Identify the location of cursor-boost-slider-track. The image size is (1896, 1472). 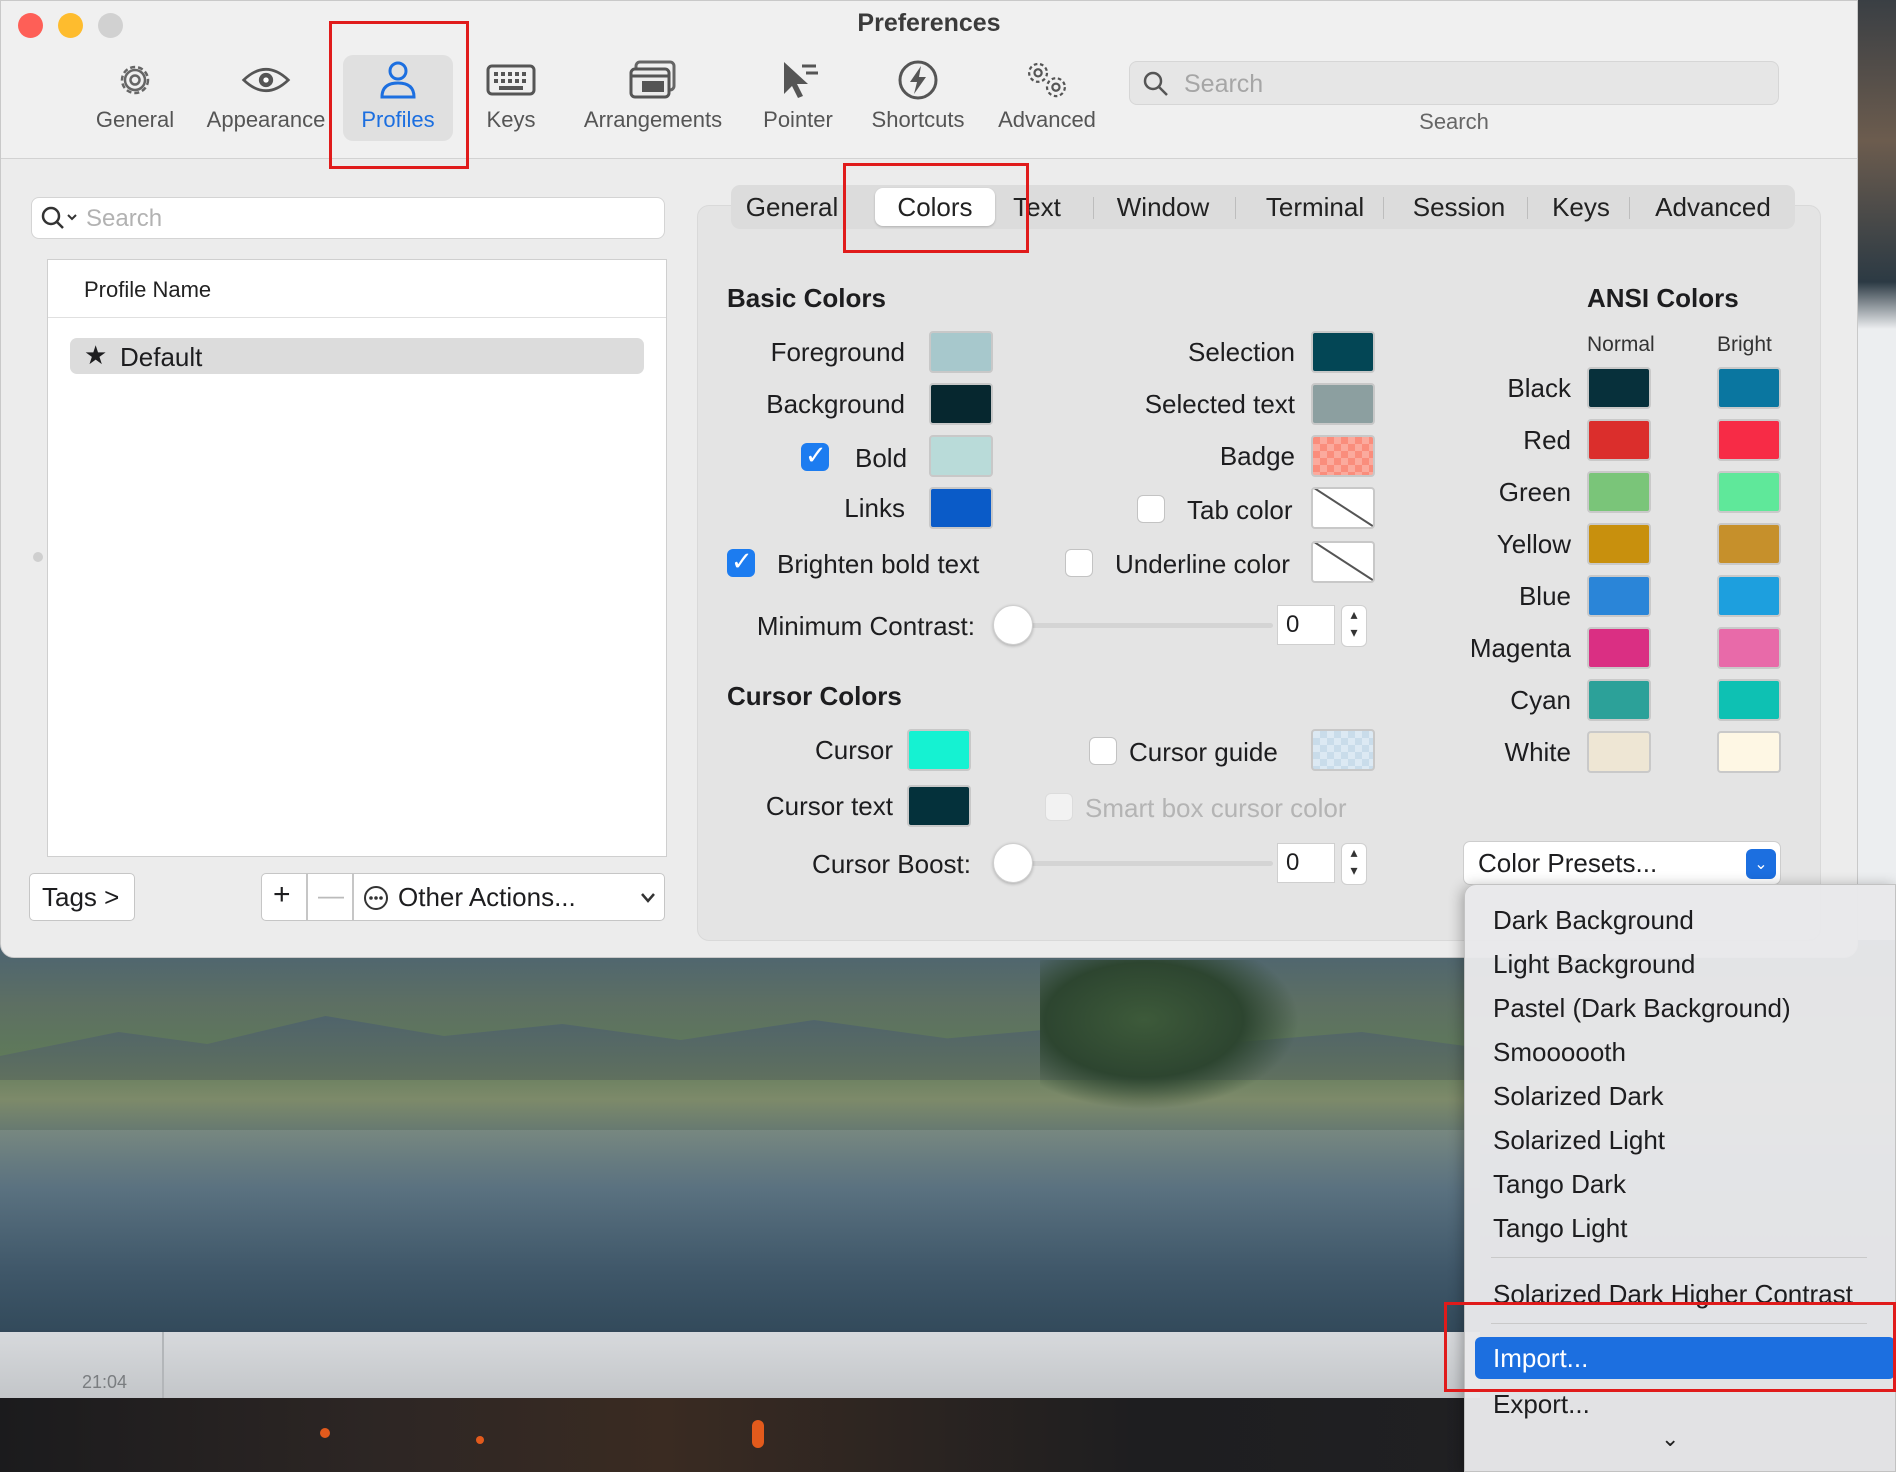
(1138, 863).